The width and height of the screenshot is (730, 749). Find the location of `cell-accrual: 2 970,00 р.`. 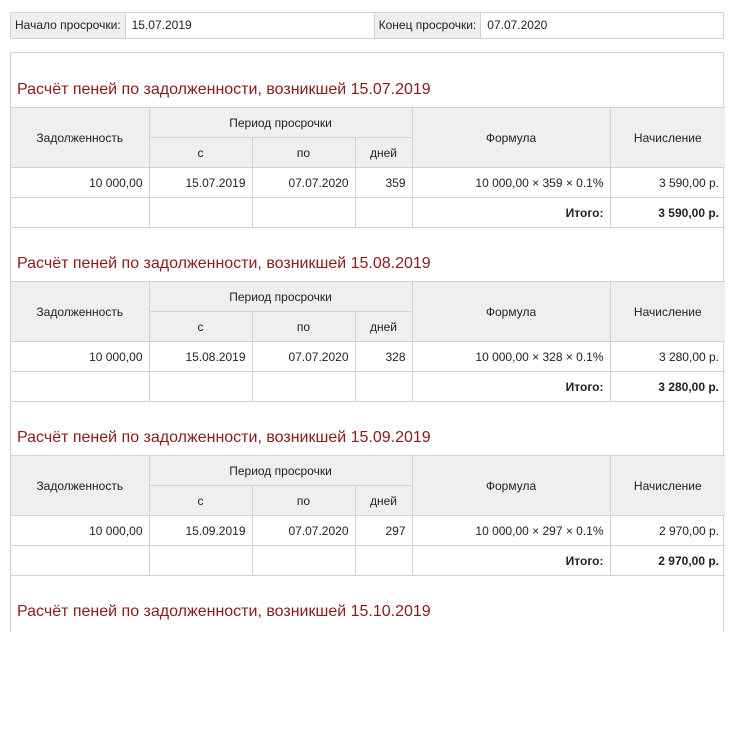

cell-accrual: 2 970,00 р. is located at coordinates (667, 530).